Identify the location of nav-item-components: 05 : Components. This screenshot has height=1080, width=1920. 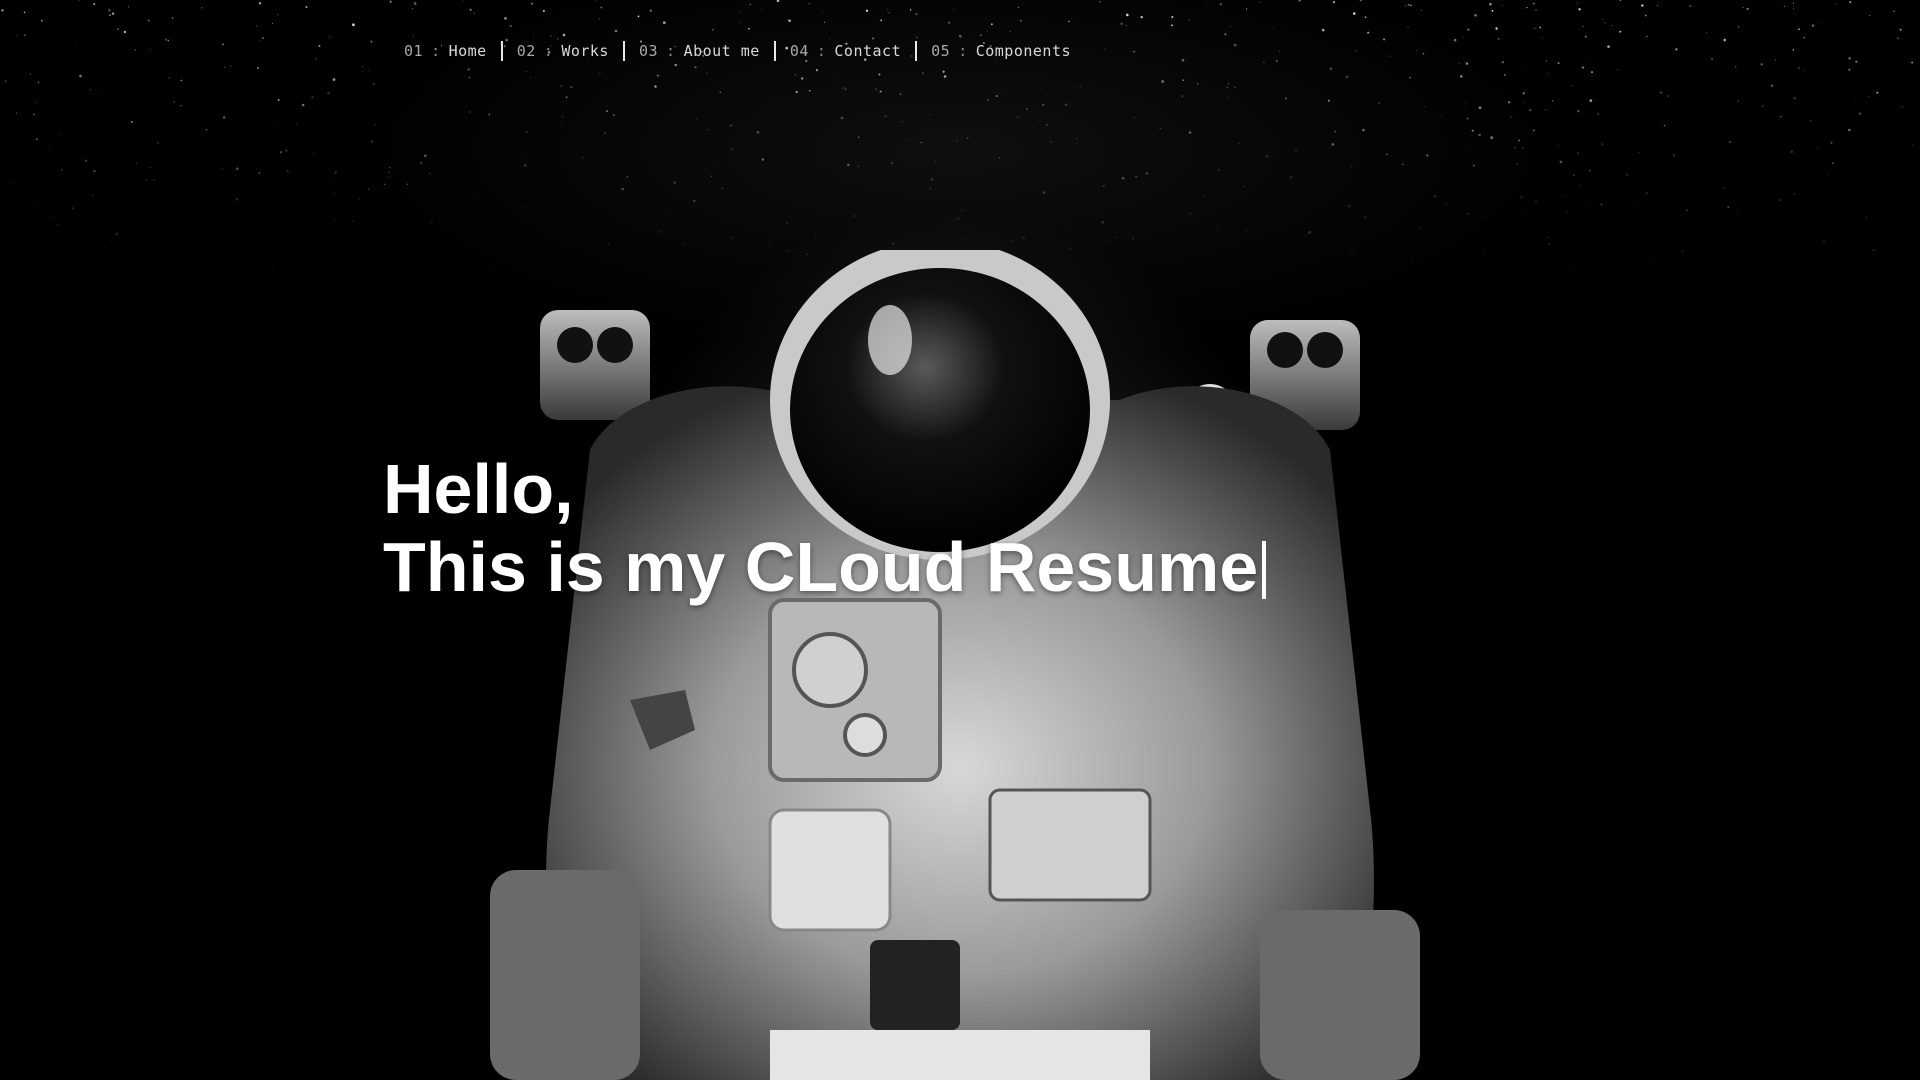
(1001, 51).